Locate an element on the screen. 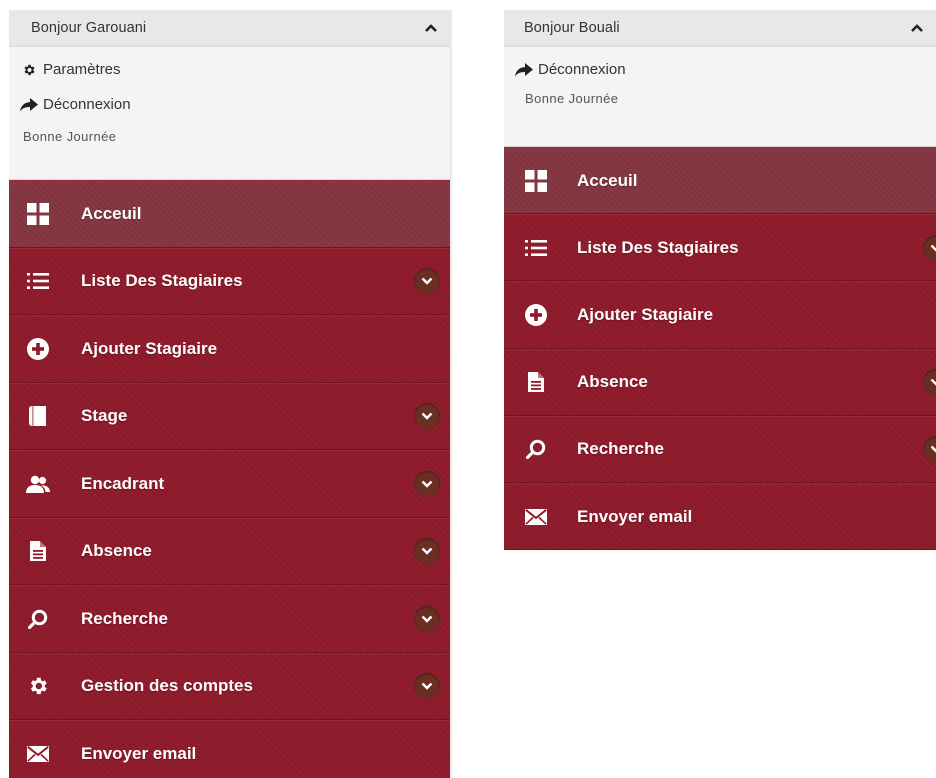 The width and height of the screenshot is (936, 778). user-header: Bonjour Bouali is located at coordinates (720, 28).